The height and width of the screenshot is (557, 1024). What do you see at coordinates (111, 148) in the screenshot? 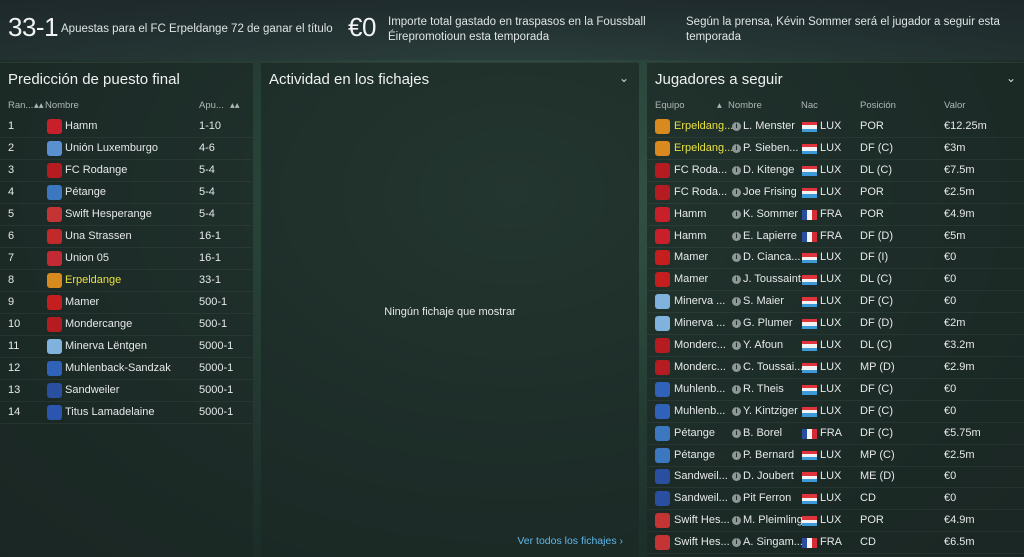
I see `club-name-cell: Unión Luxemburgo` at bounding box center [111, 148].